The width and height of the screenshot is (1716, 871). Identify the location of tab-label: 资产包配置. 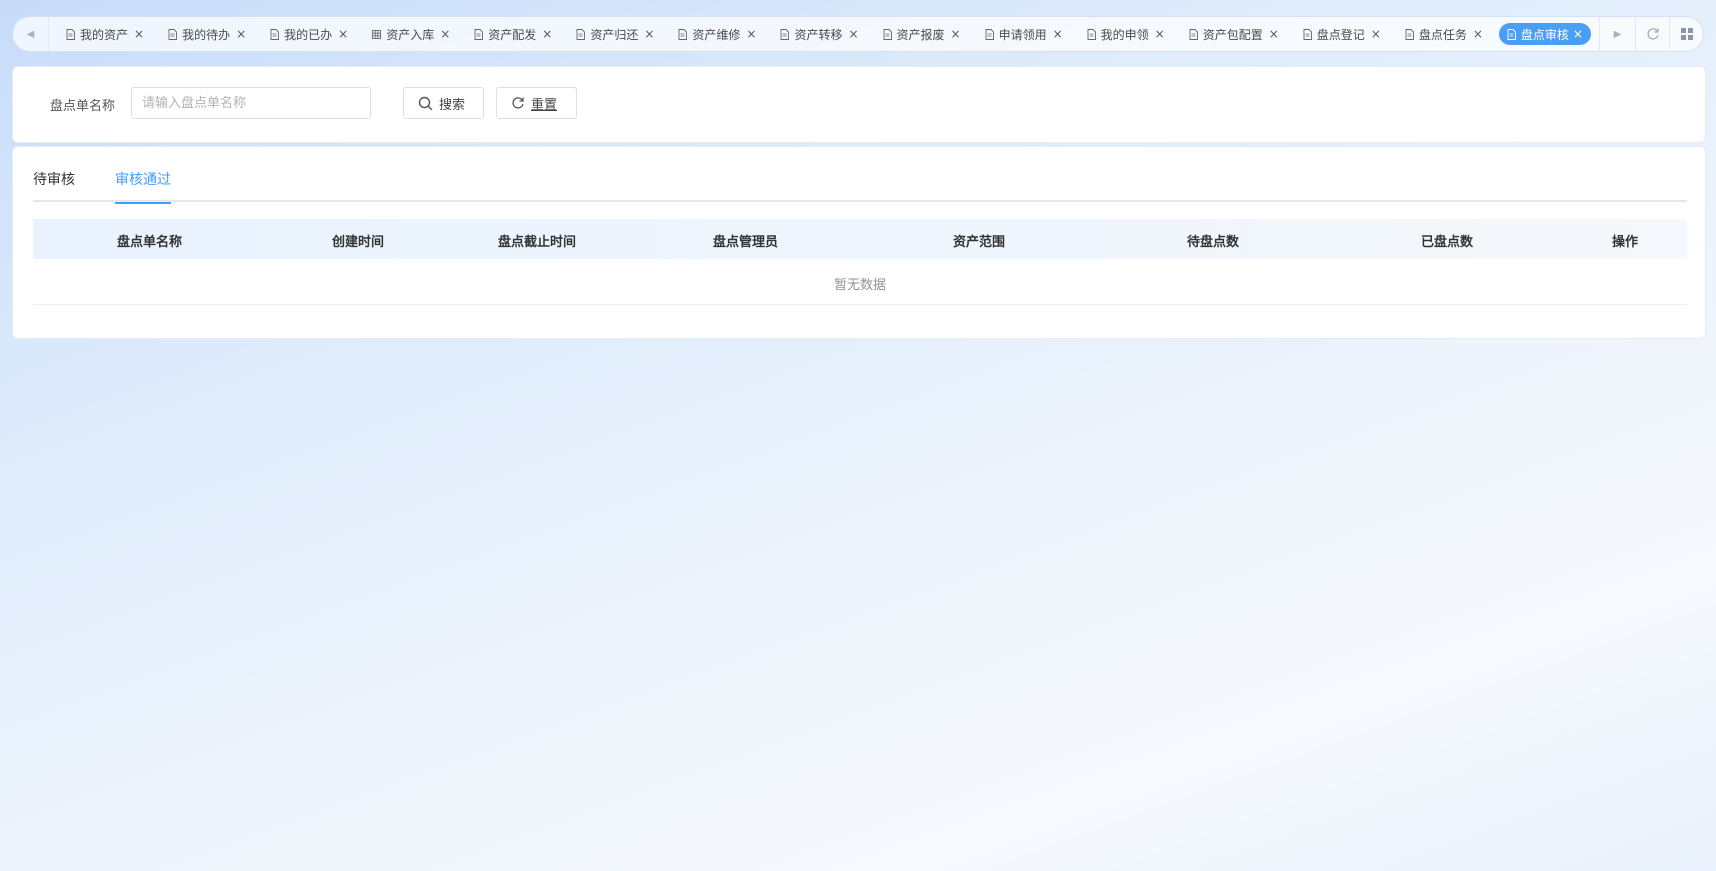
(1232, 34).